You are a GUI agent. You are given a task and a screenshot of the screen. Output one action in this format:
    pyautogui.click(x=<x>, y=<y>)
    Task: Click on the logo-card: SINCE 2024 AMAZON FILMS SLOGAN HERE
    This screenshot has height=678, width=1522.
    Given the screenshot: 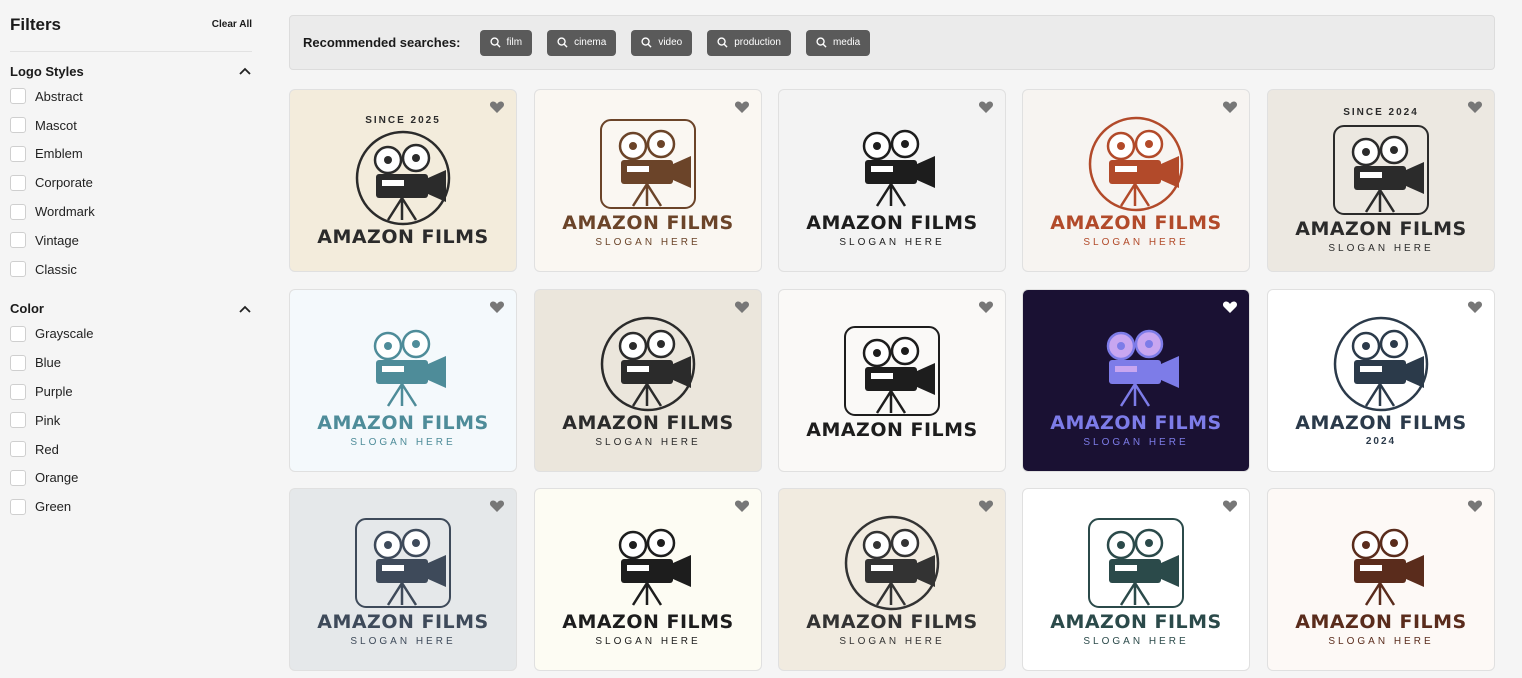 What is the action you would take?
    pyautogui.click(x=1381, y=180)
    